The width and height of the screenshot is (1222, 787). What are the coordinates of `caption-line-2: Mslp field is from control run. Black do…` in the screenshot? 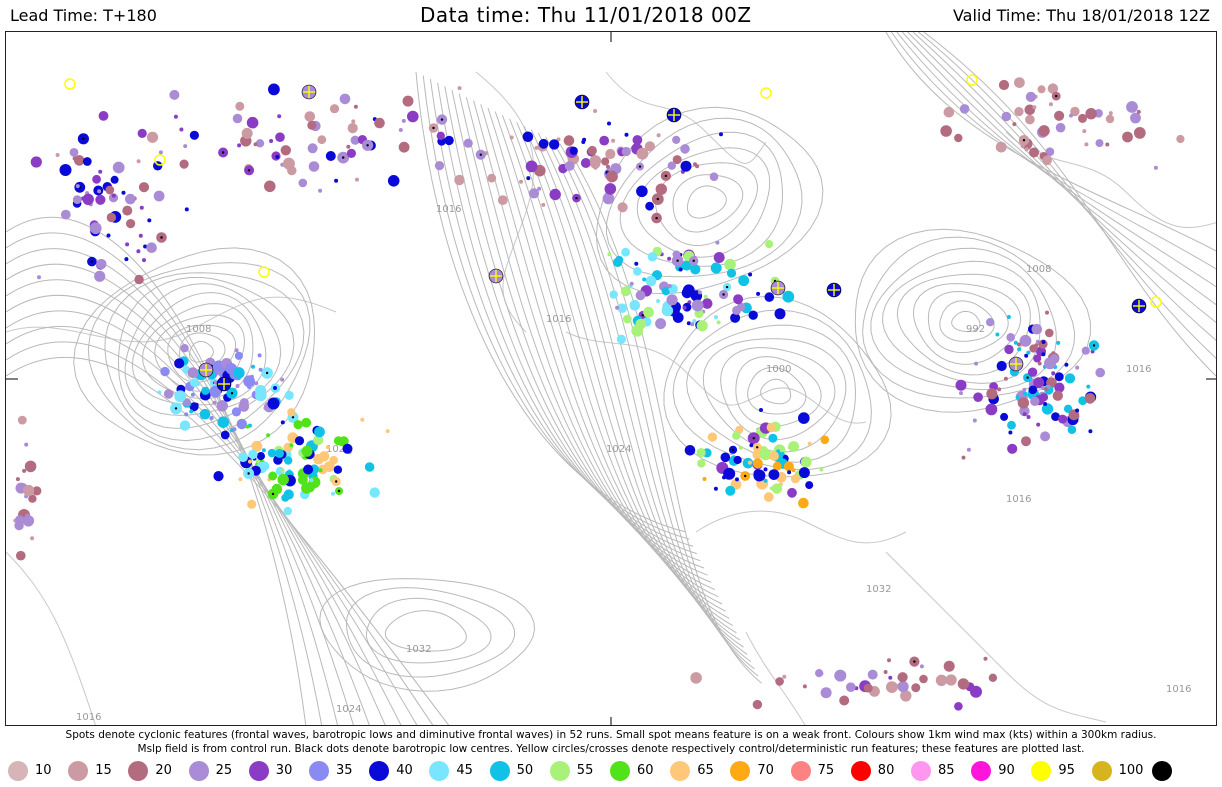 It's located at (611, 749).